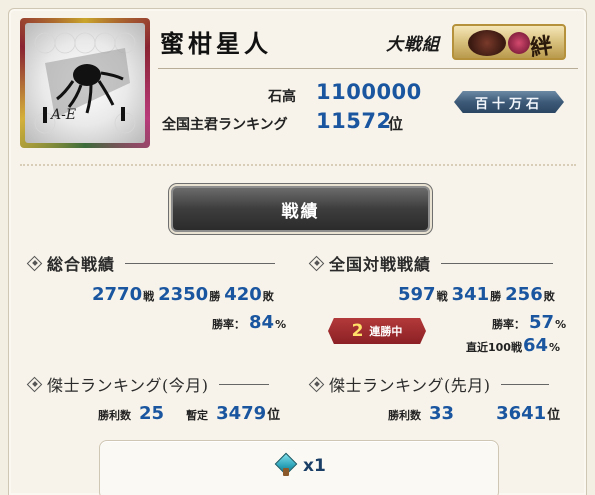 The height and width of the screenshot is (495, 595). I want to click on provisional-label: 暫定, so click(197, 415).